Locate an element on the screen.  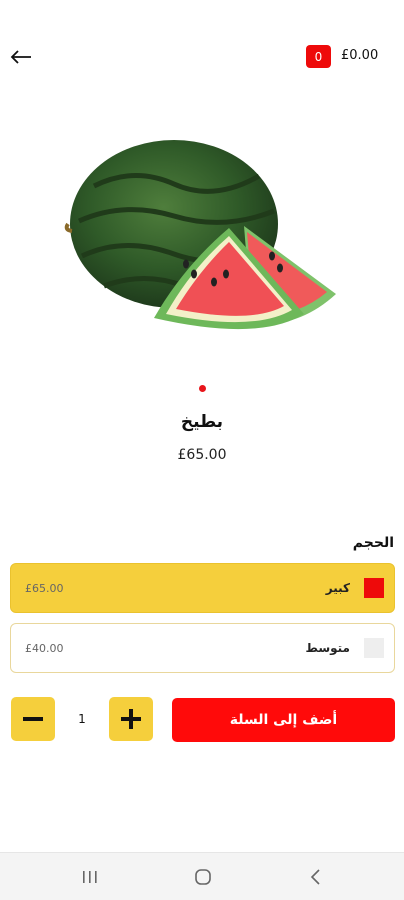
cart-count-badge: 0 is located at coordinates (318, 56).